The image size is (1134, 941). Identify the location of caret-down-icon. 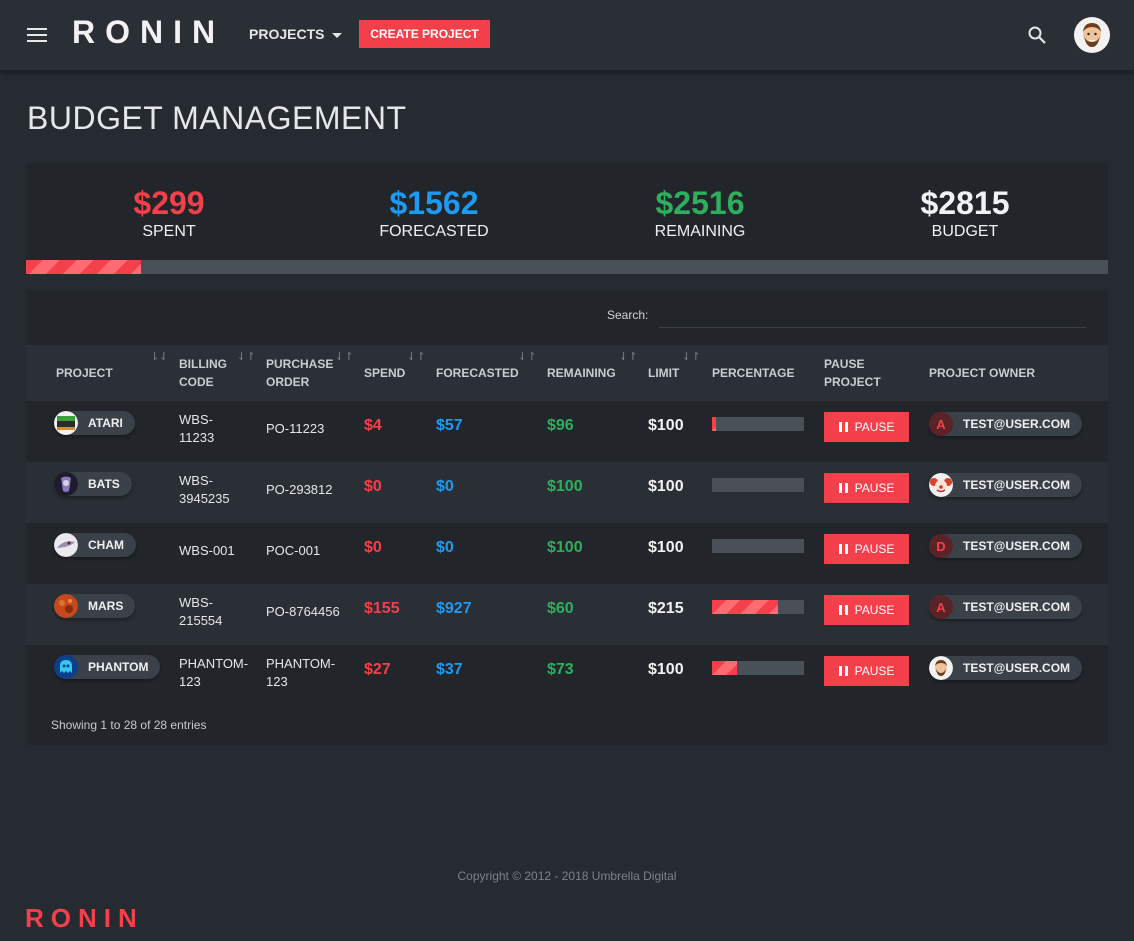
(337, 35).